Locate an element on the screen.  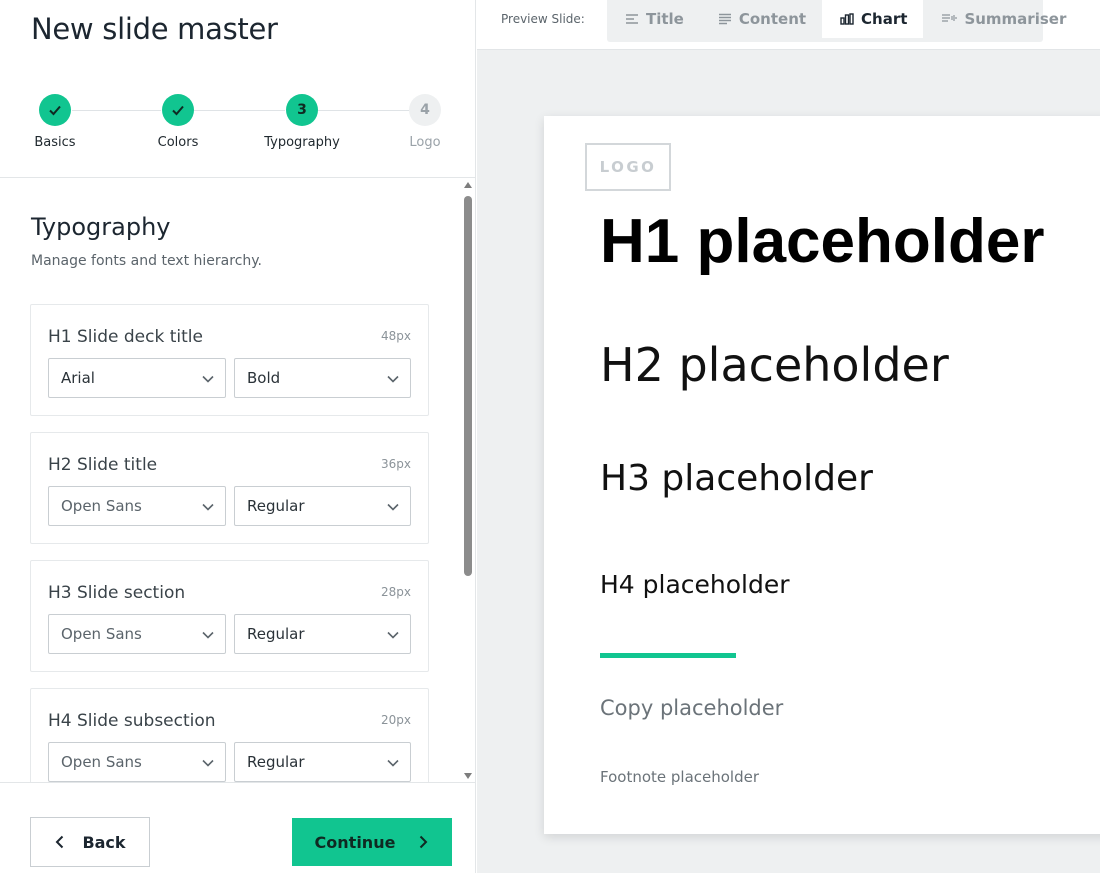
chevron-right-icon is located at coordinates (424, 842).